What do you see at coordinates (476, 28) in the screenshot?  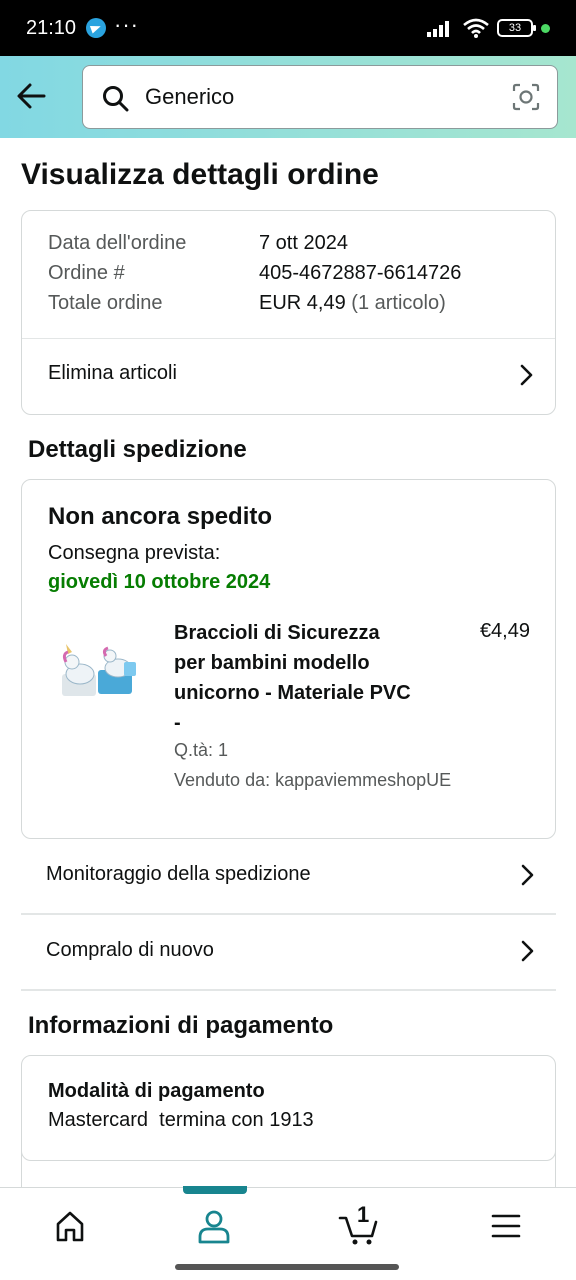 I see `wifi-icon` at bounding box center [476, 28].